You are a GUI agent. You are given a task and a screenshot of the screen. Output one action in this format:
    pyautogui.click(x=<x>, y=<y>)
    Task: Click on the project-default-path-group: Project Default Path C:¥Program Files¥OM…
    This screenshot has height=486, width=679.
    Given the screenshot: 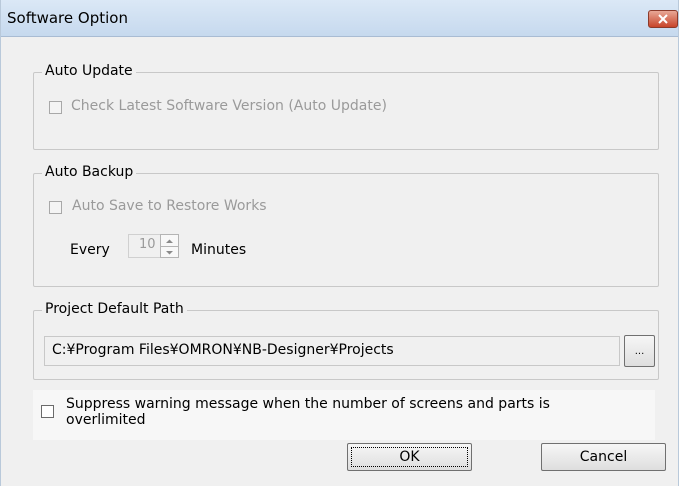 What is the action you would take?
    pyautogui.click(x=346, y=340)
    